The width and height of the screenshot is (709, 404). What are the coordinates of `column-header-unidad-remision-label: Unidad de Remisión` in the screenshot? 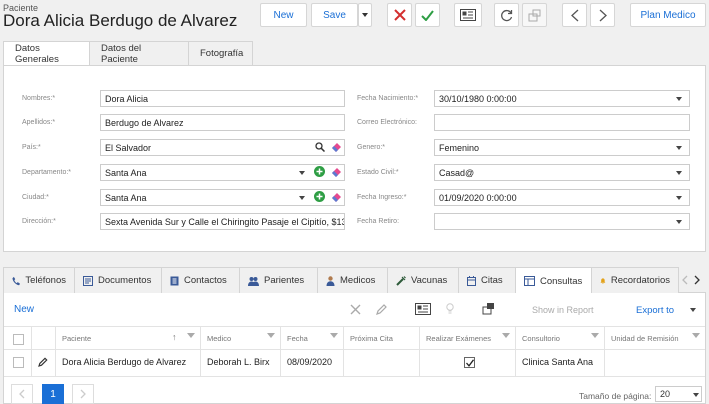 It's located at (645, 338).